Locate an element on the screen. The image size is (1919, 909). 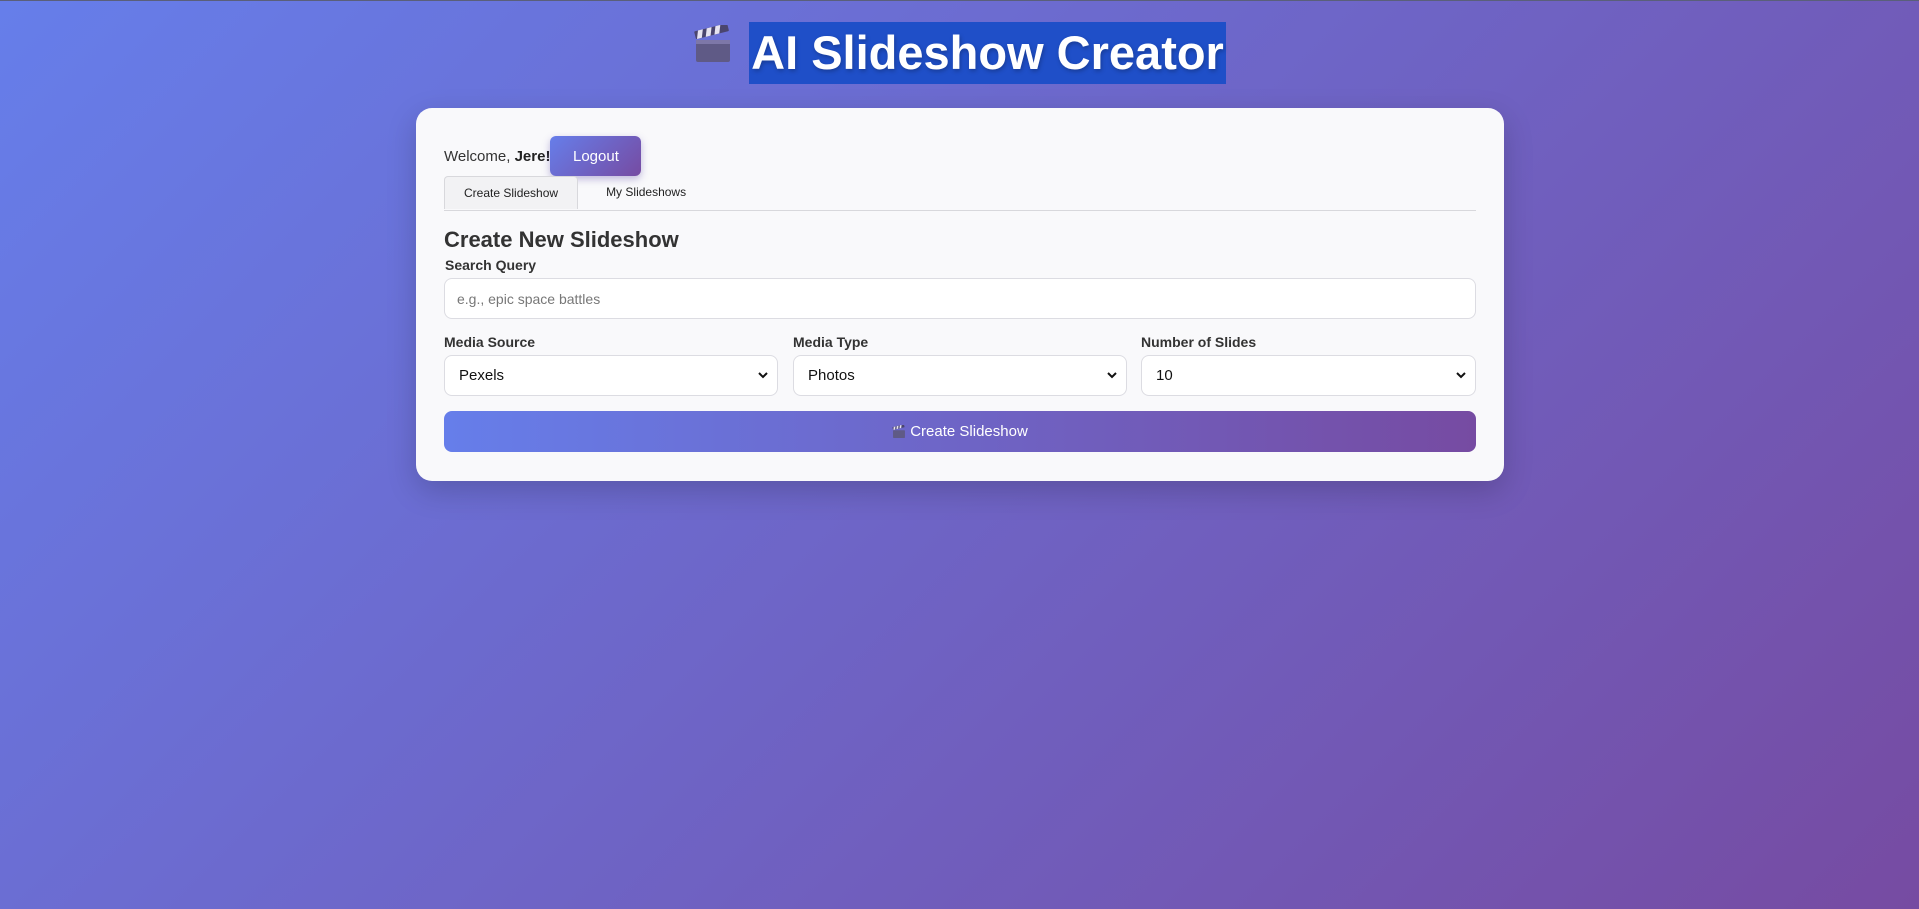
tab-bar: Create Slideshow My Slideshows is located at coordinates (960, 193).